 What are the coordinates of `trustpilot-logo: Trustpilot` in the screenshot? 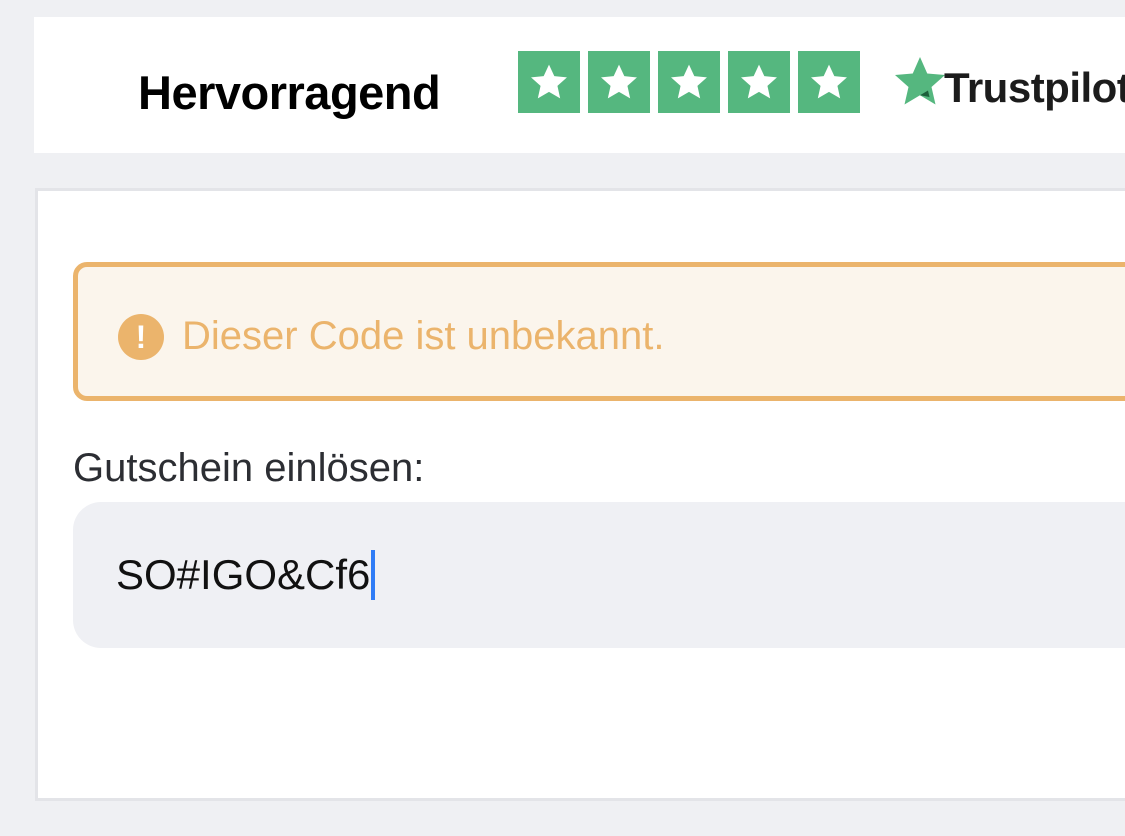 It's located at (1007, 82).